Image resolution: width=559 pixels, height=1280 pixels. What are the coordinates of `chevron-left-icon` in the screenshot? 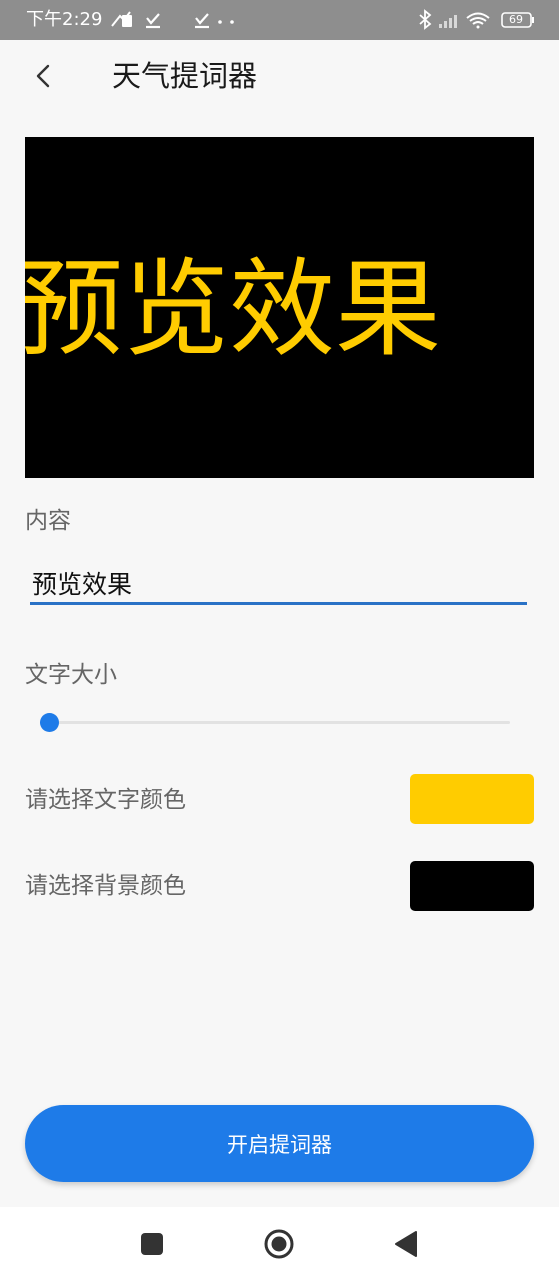 It's located at (43, 76).